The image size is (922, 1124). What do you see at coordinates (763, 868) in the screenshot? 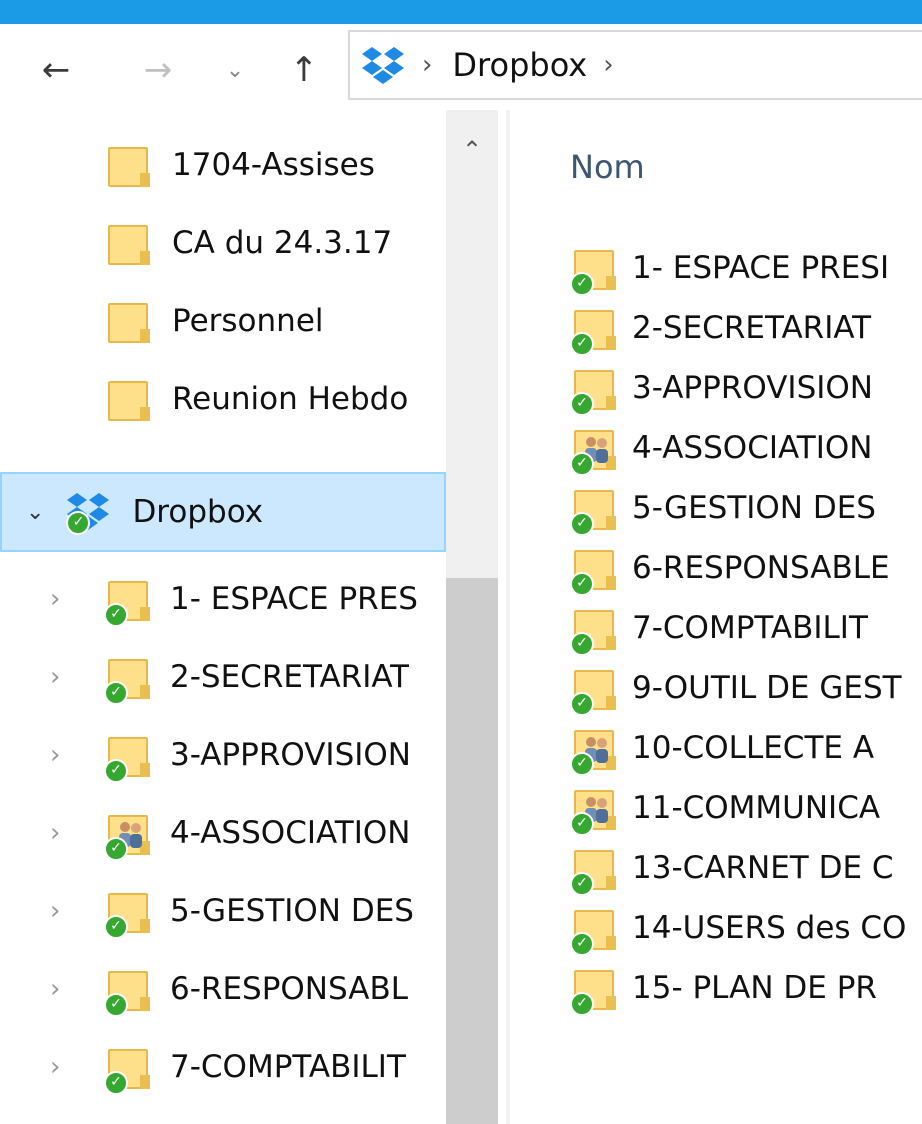
I see `file-name: 13-CARNET DE C` at bounding box center [763, 868].